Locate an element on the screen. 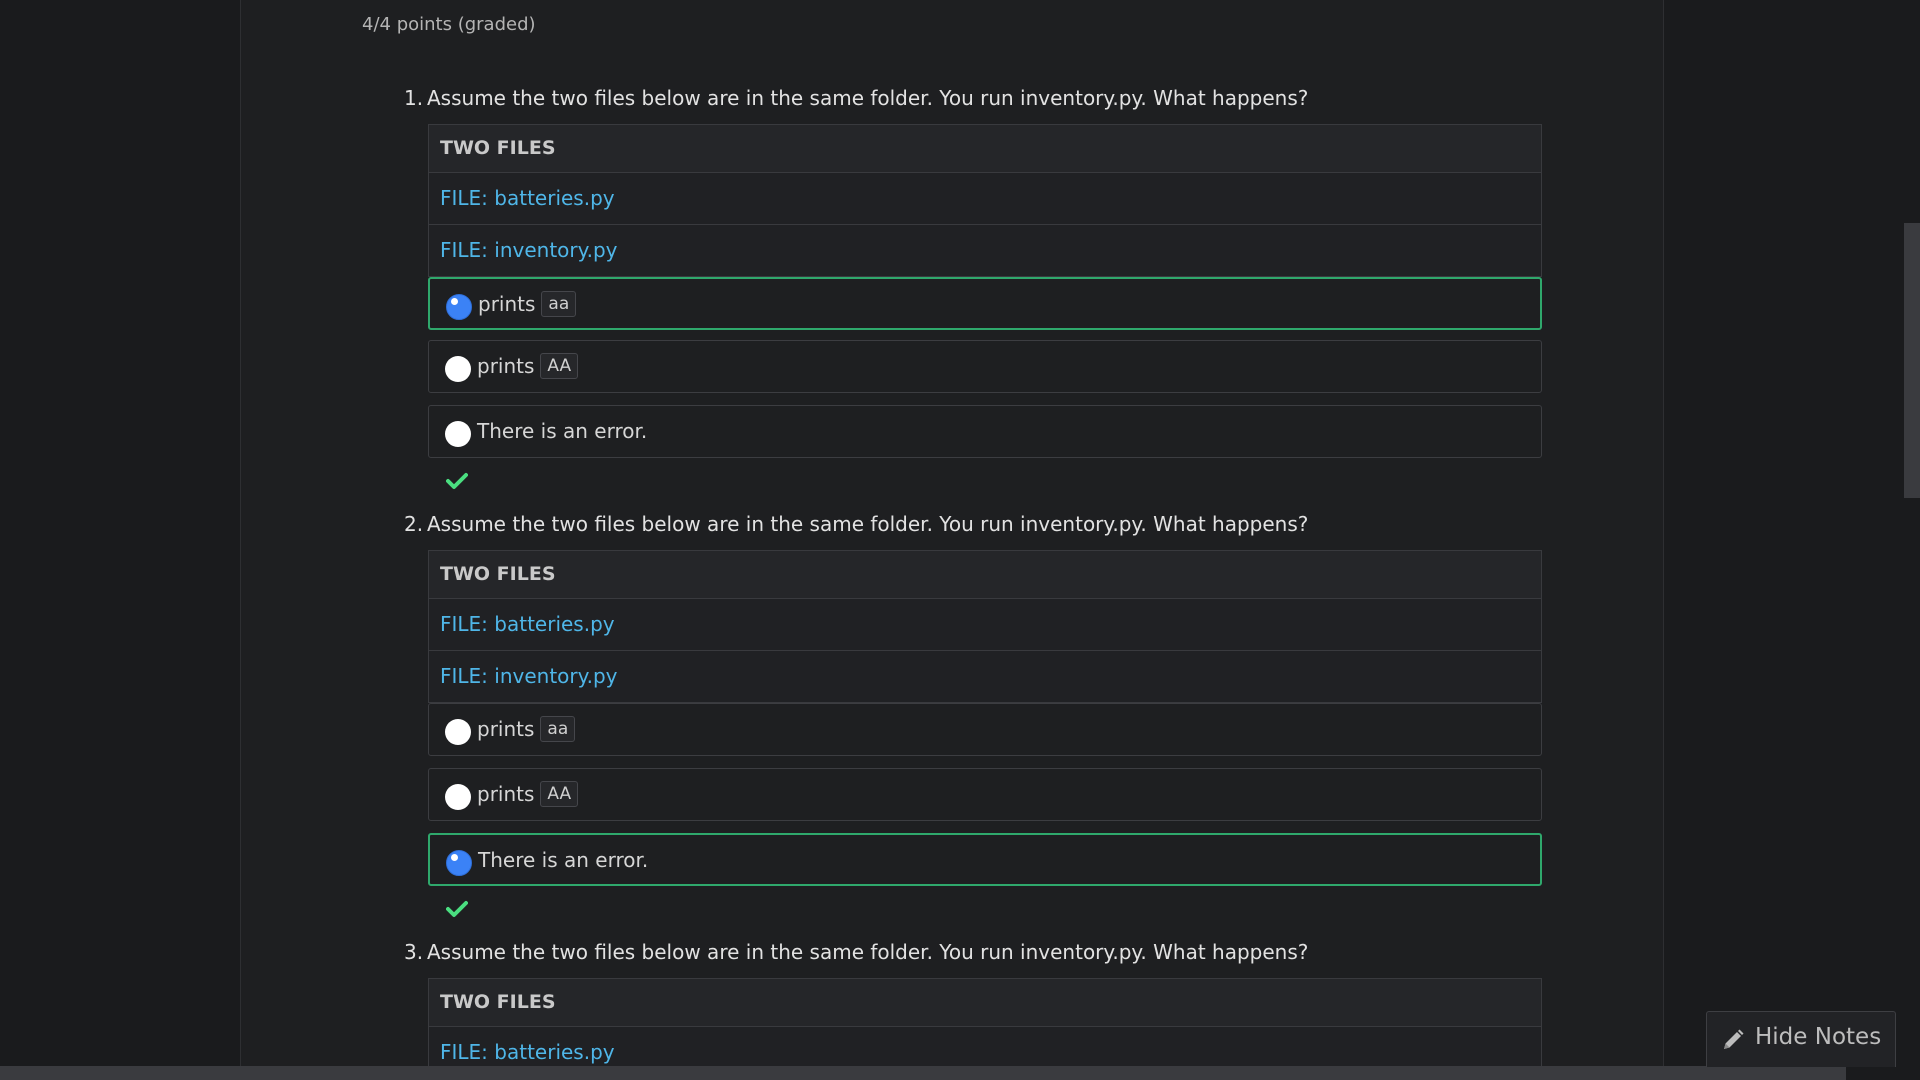 This screenshot has width=1920, height=1080. choice-q2-error: There is an error. is located at coordinates (985, 859).